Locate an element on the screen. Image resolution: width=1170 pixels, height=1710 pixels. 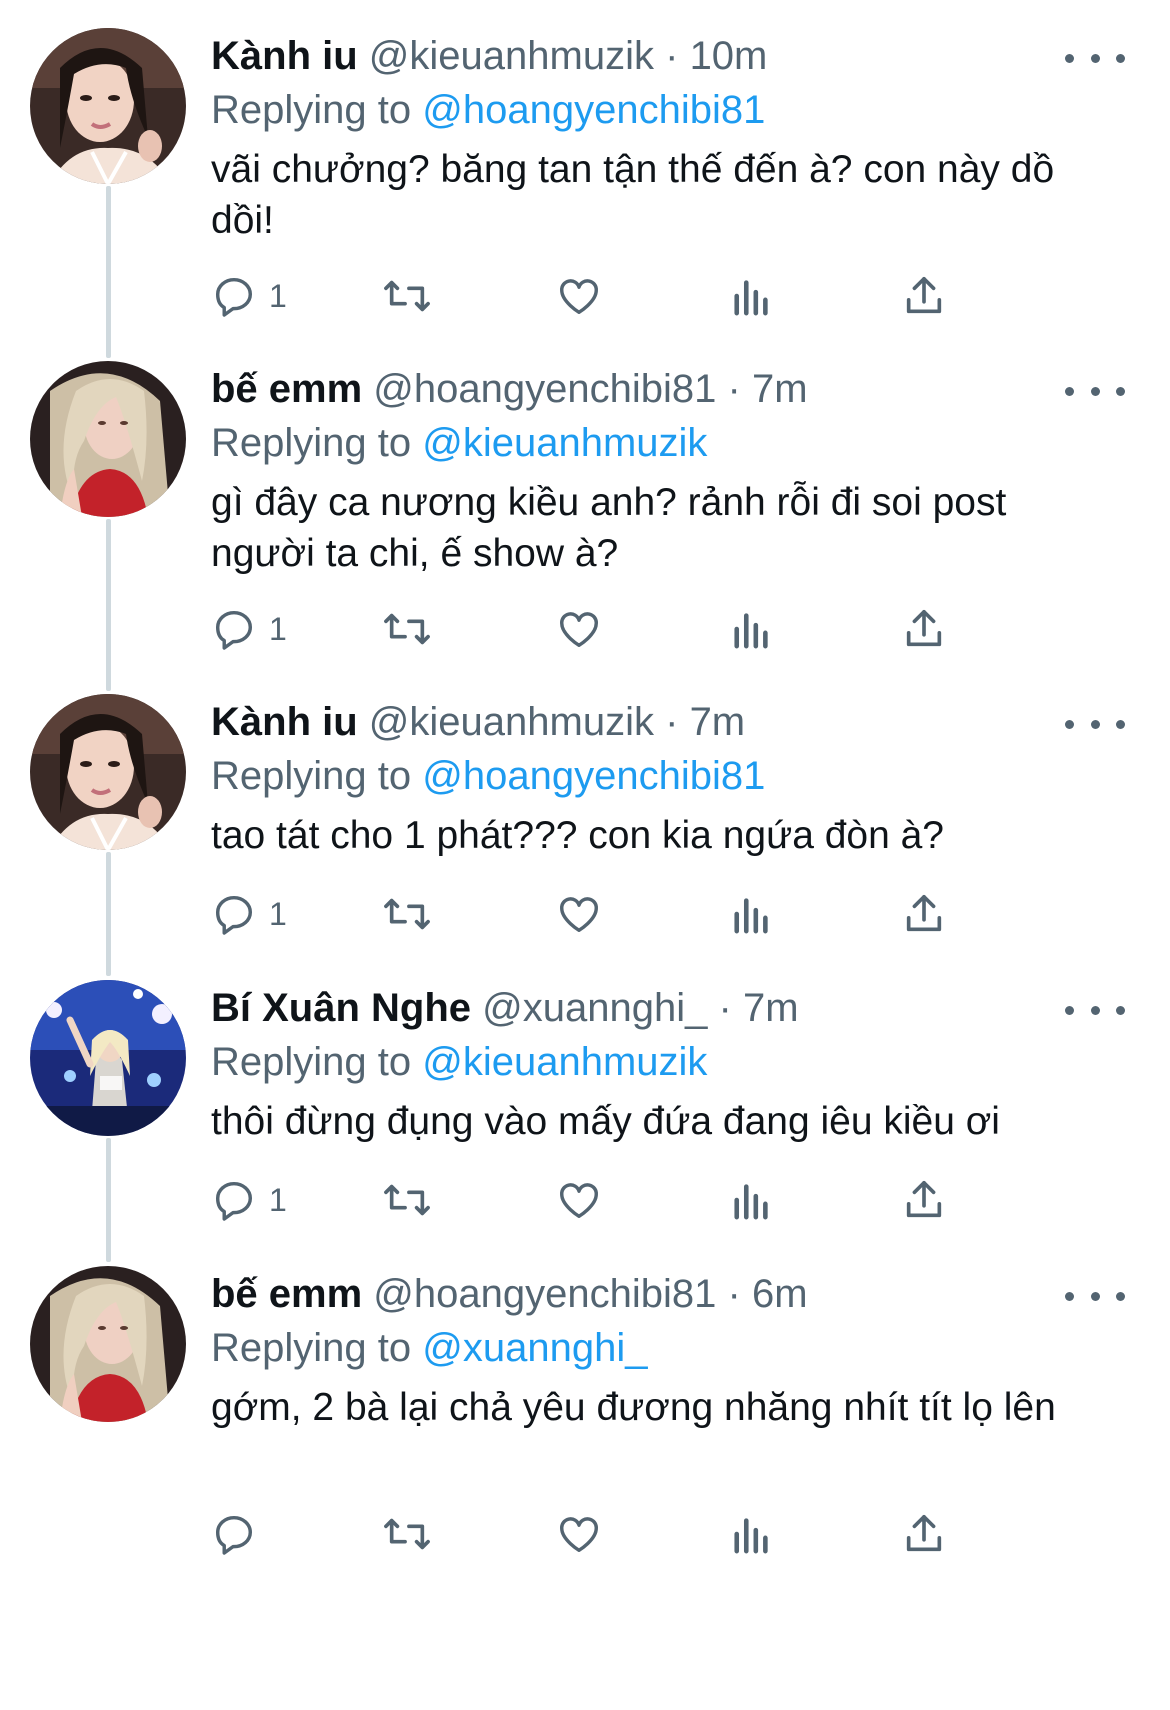
display-name: Bí Xuân Nghe is located at coordinates (341, 1008).